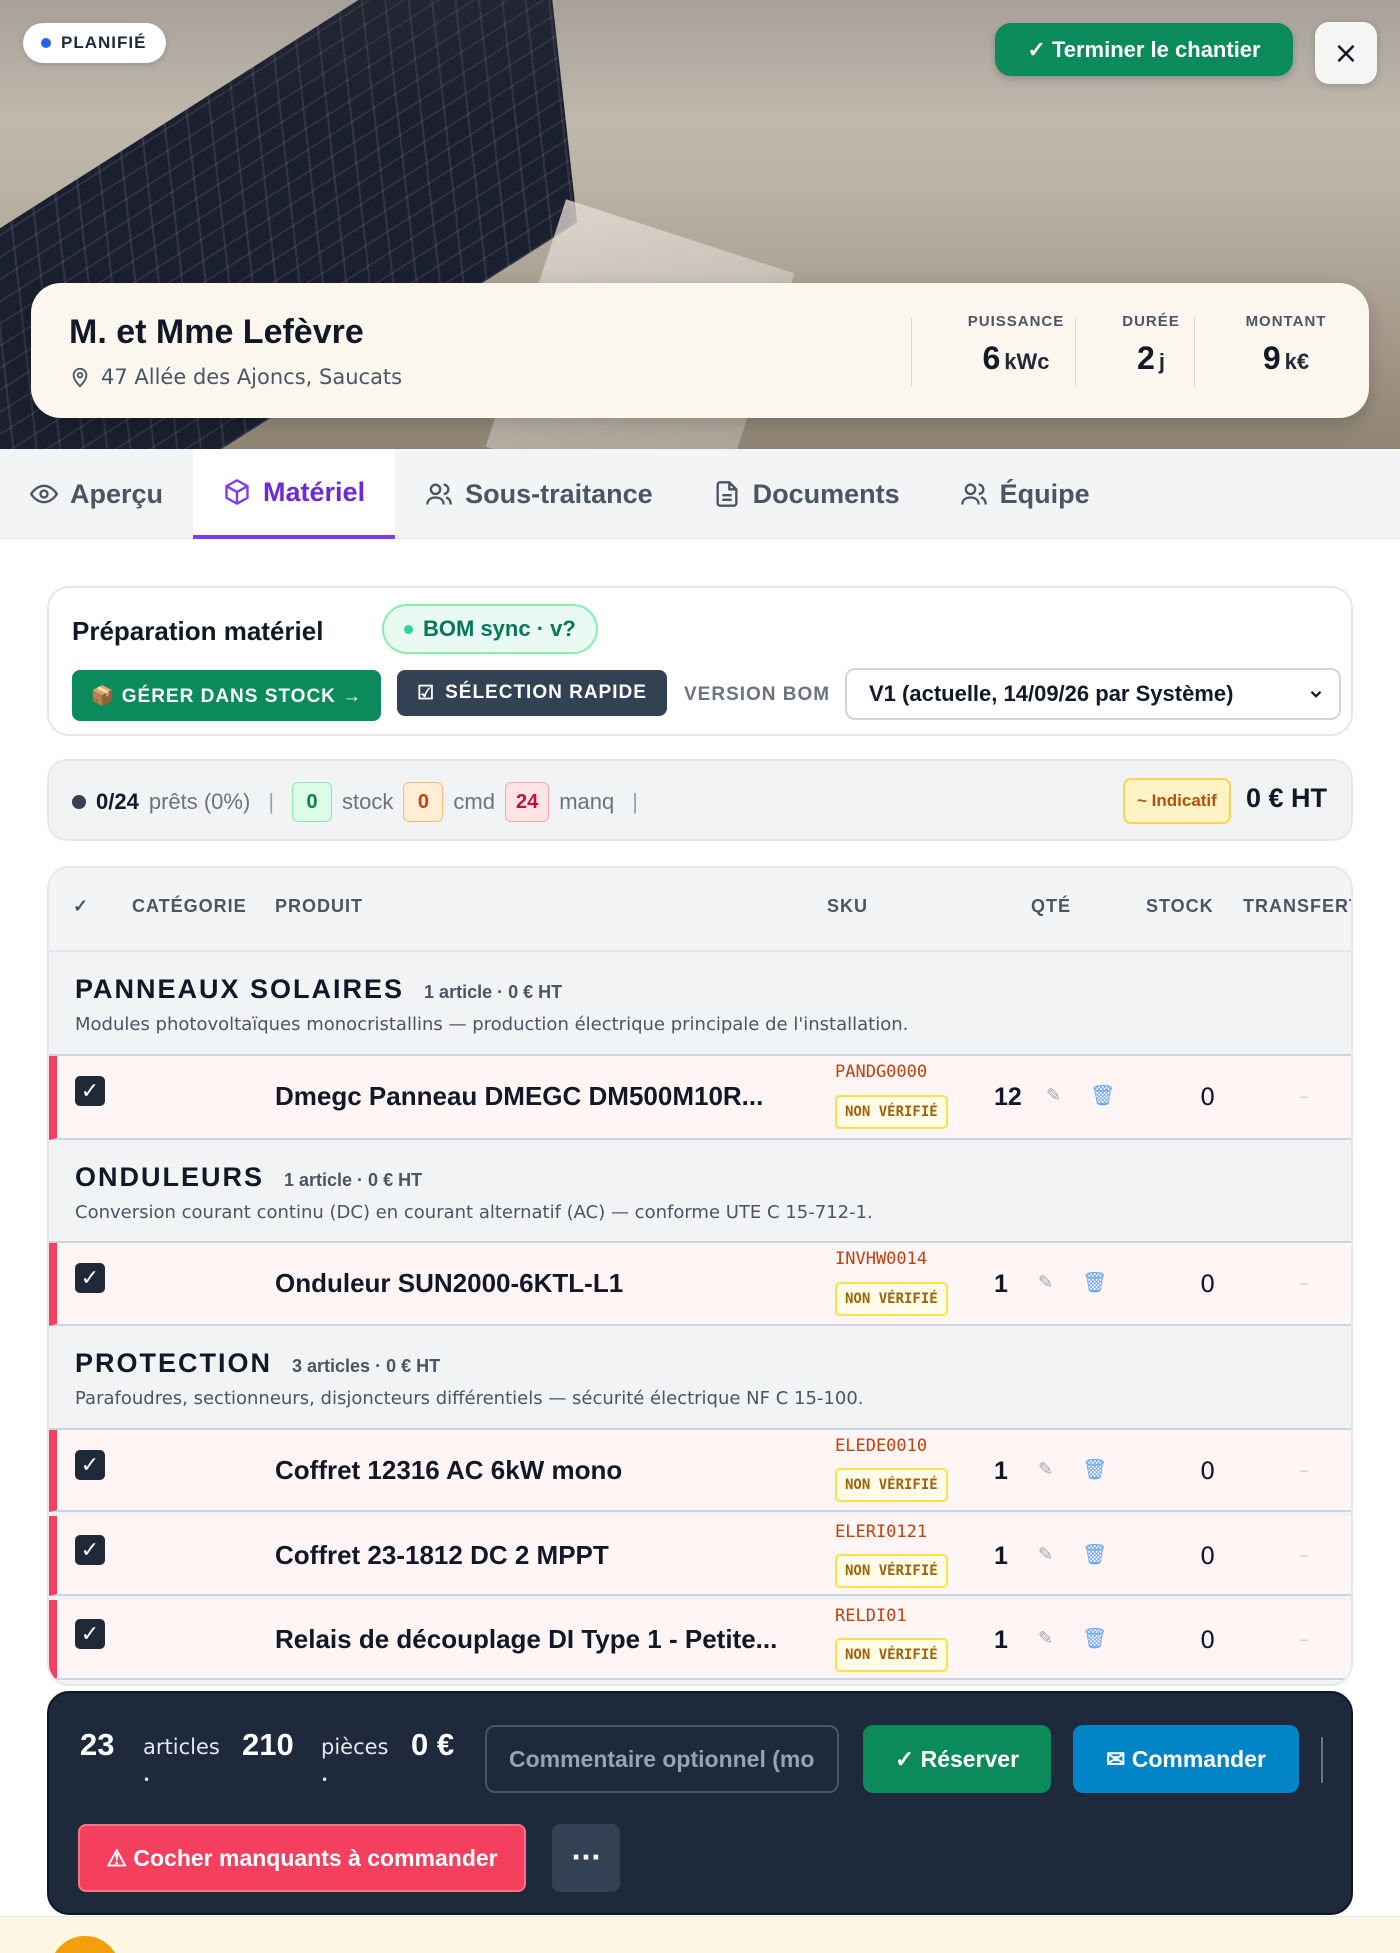  I want to click on header-category: CATÉGORIE, so click(189, 906).